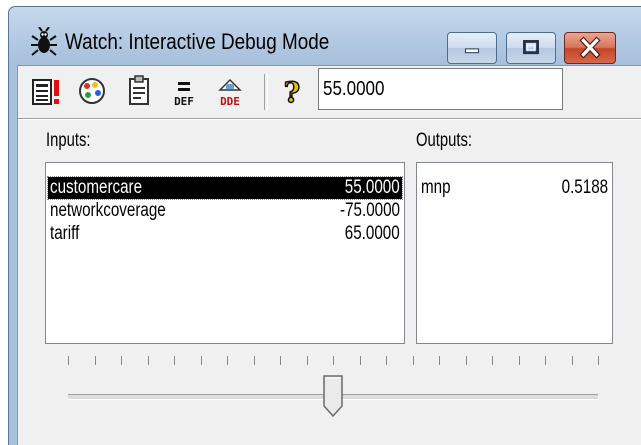  Describe the element at coordinates (225, 234) in the screenshot. I see `list-item: tariff 65.0000` at that location.